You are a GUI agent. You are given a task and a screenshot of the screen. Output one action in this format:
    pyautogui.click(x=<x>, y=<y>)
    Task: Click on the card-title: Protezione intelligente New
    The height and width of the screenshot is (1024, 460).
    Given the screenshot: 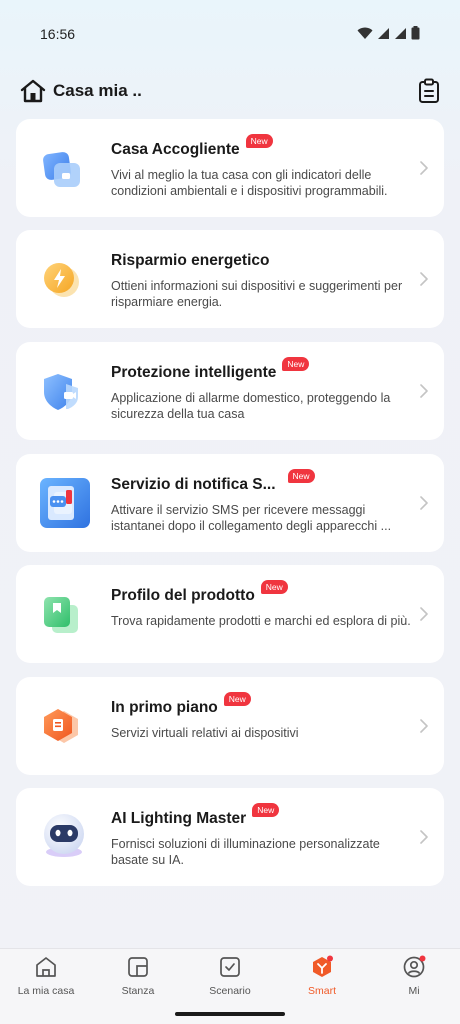 What is the action you would take?
    pyautogui.click(x=210, y=369)
    